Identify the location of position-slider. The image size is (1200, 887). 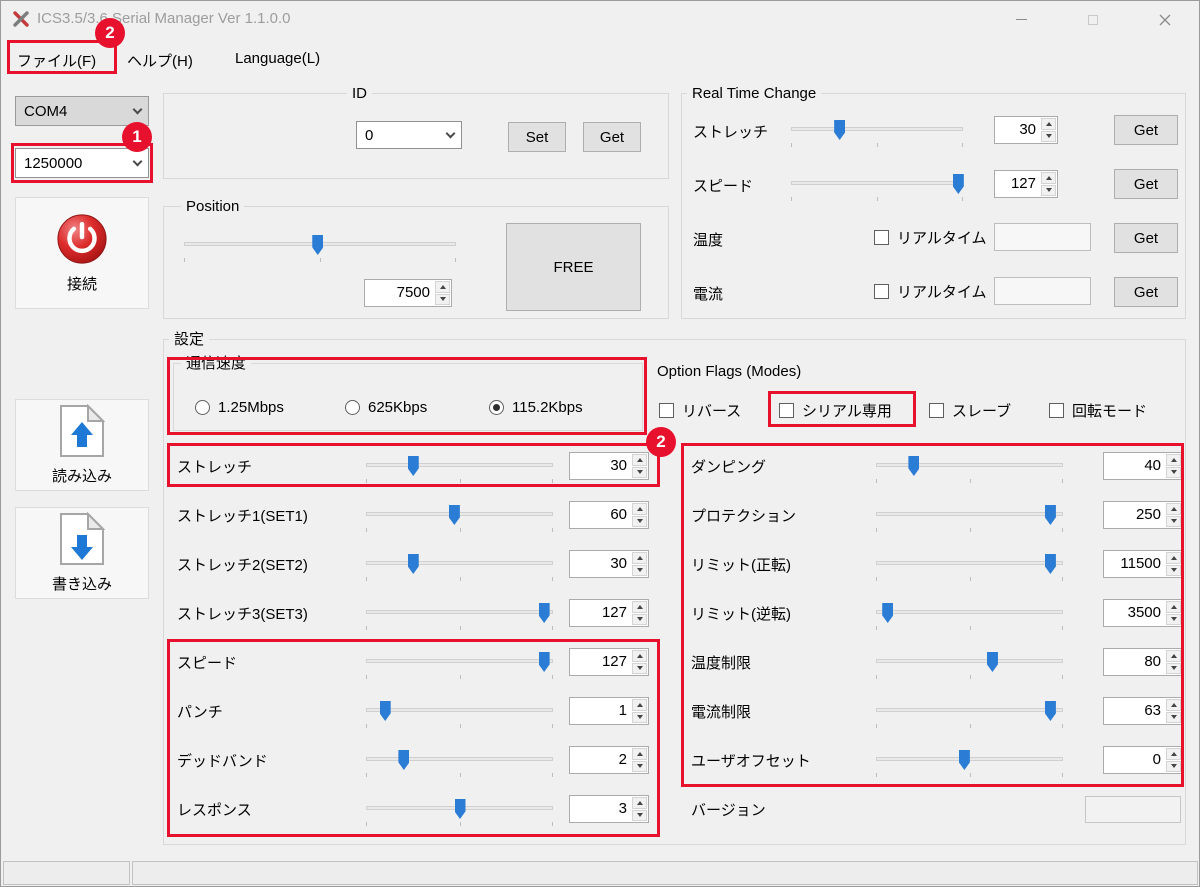
(320, 246).